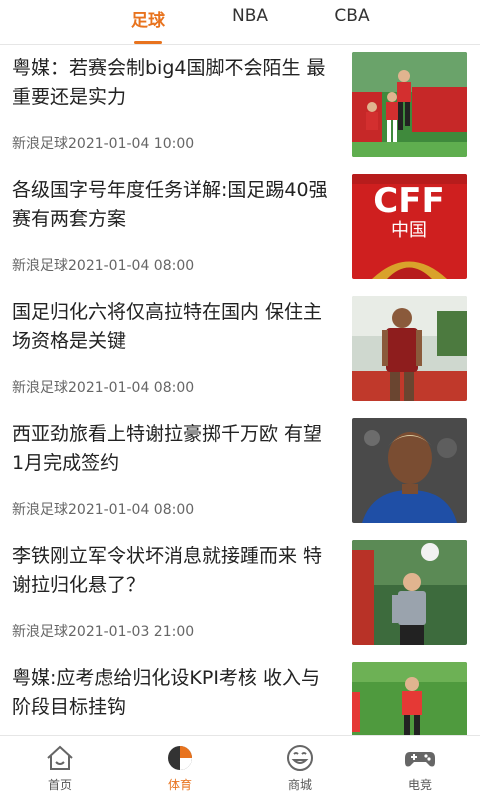  I want to click on tab-football: 足球, so click(148, 25).